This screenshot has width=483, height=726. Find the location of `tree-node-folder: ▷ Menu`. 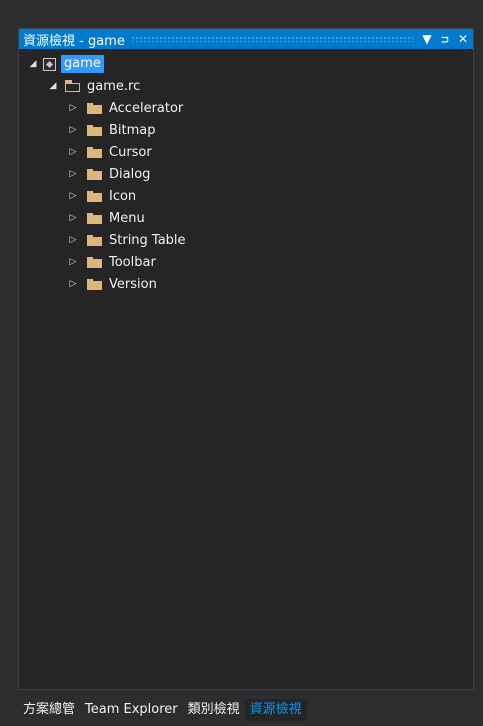

tree-node-folder: ▷ Menu is located at coordinates (246, 218).